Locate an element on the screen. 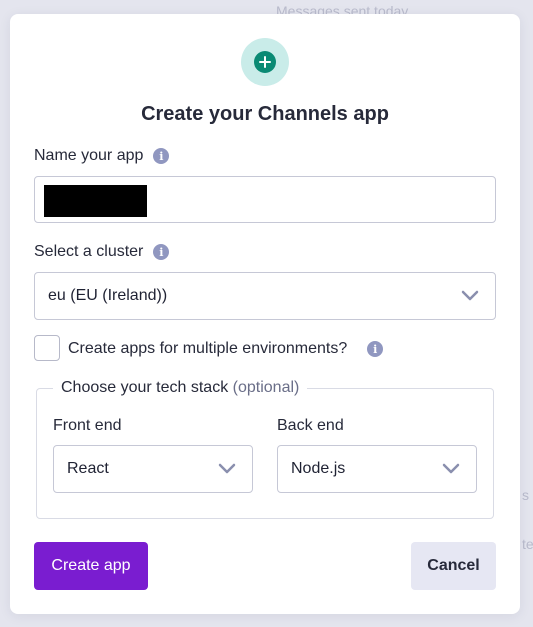 The image size is (533, 627). name-field-label: Name your app i is located at coordinates (102, 156).